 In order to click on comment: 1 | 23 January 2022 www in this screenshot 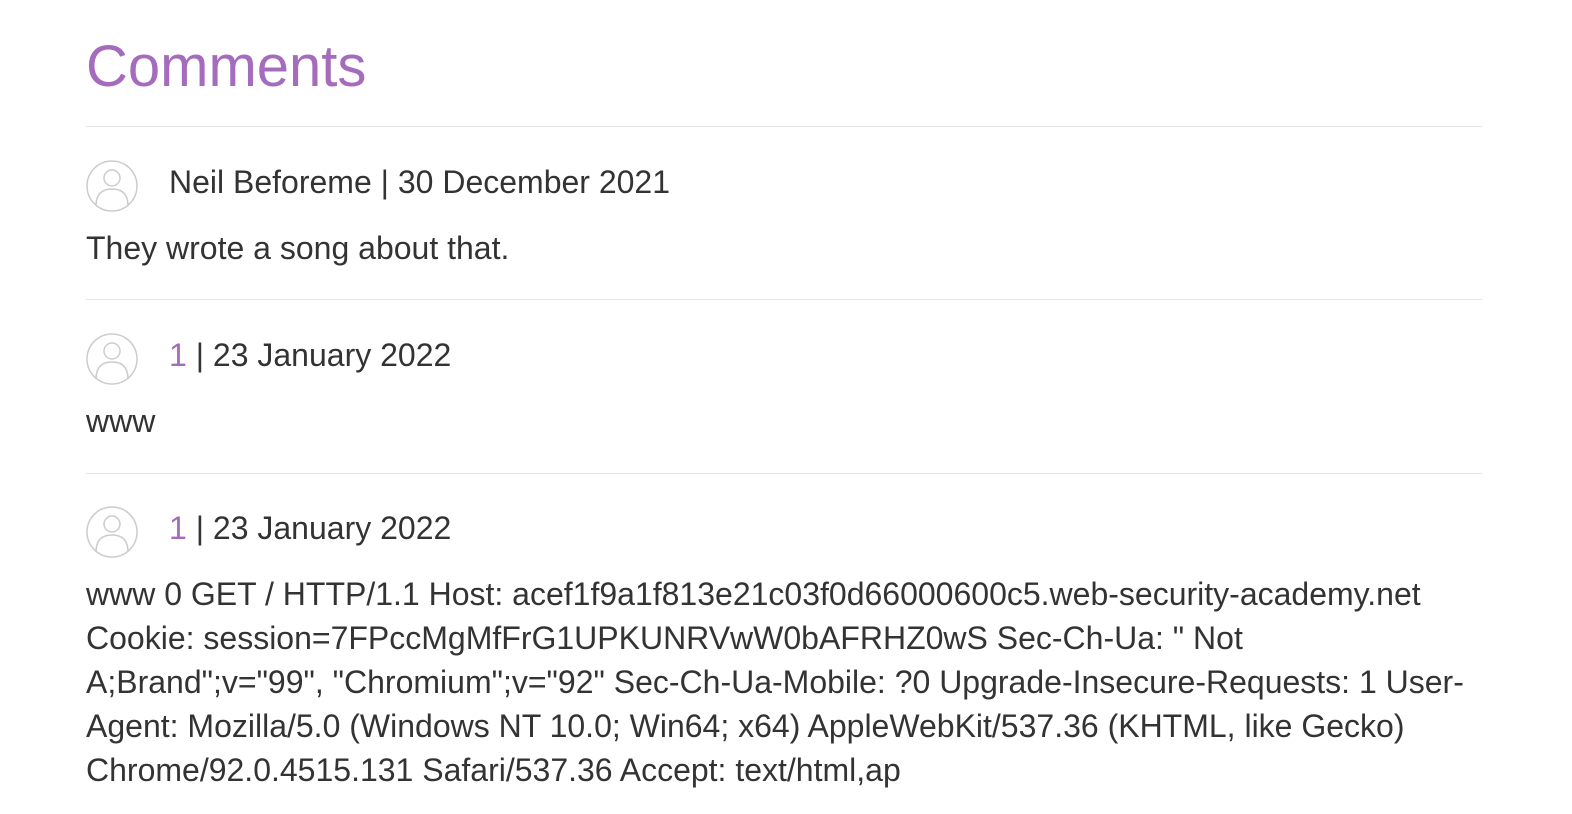, I will do `click(784, 388)`.